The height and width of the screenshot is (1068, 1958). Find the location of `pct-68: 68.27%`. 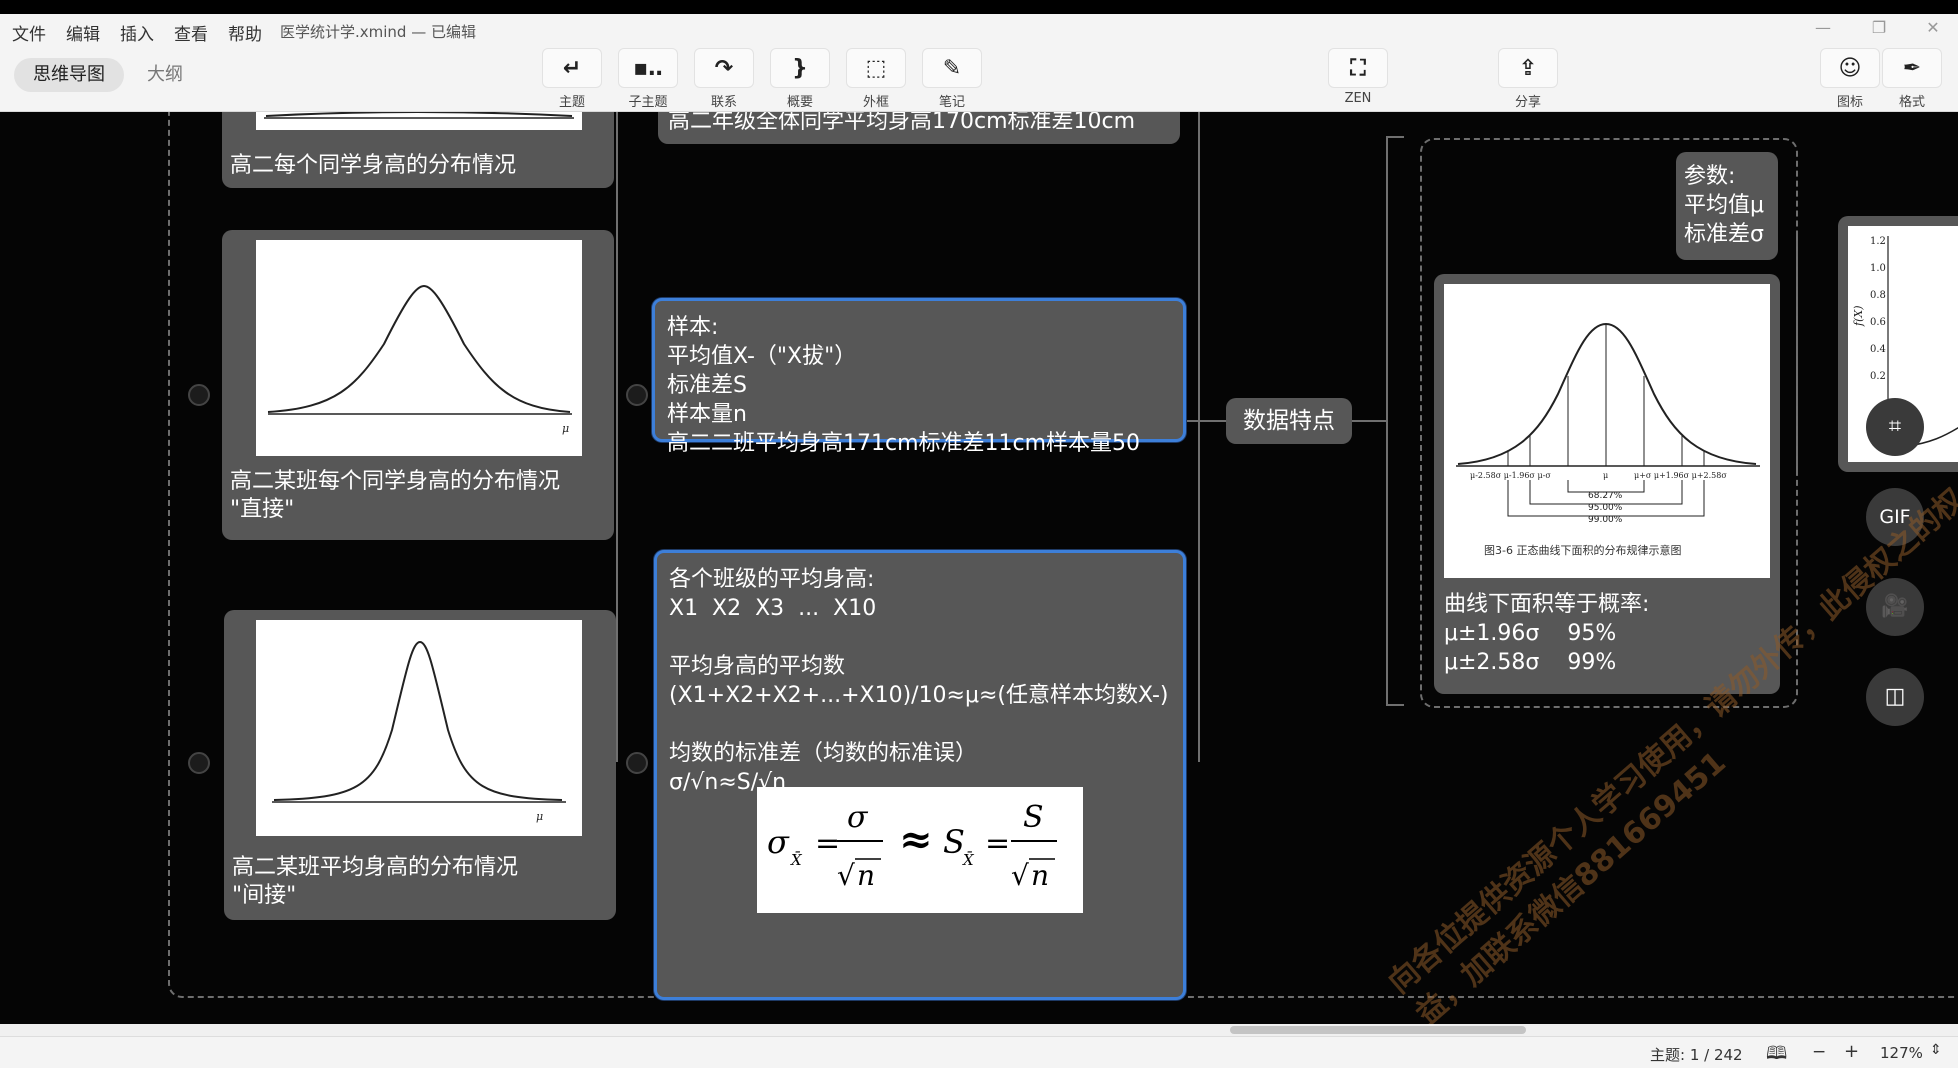

pct-68: 68.27% is located at coordinates (1605, 496).